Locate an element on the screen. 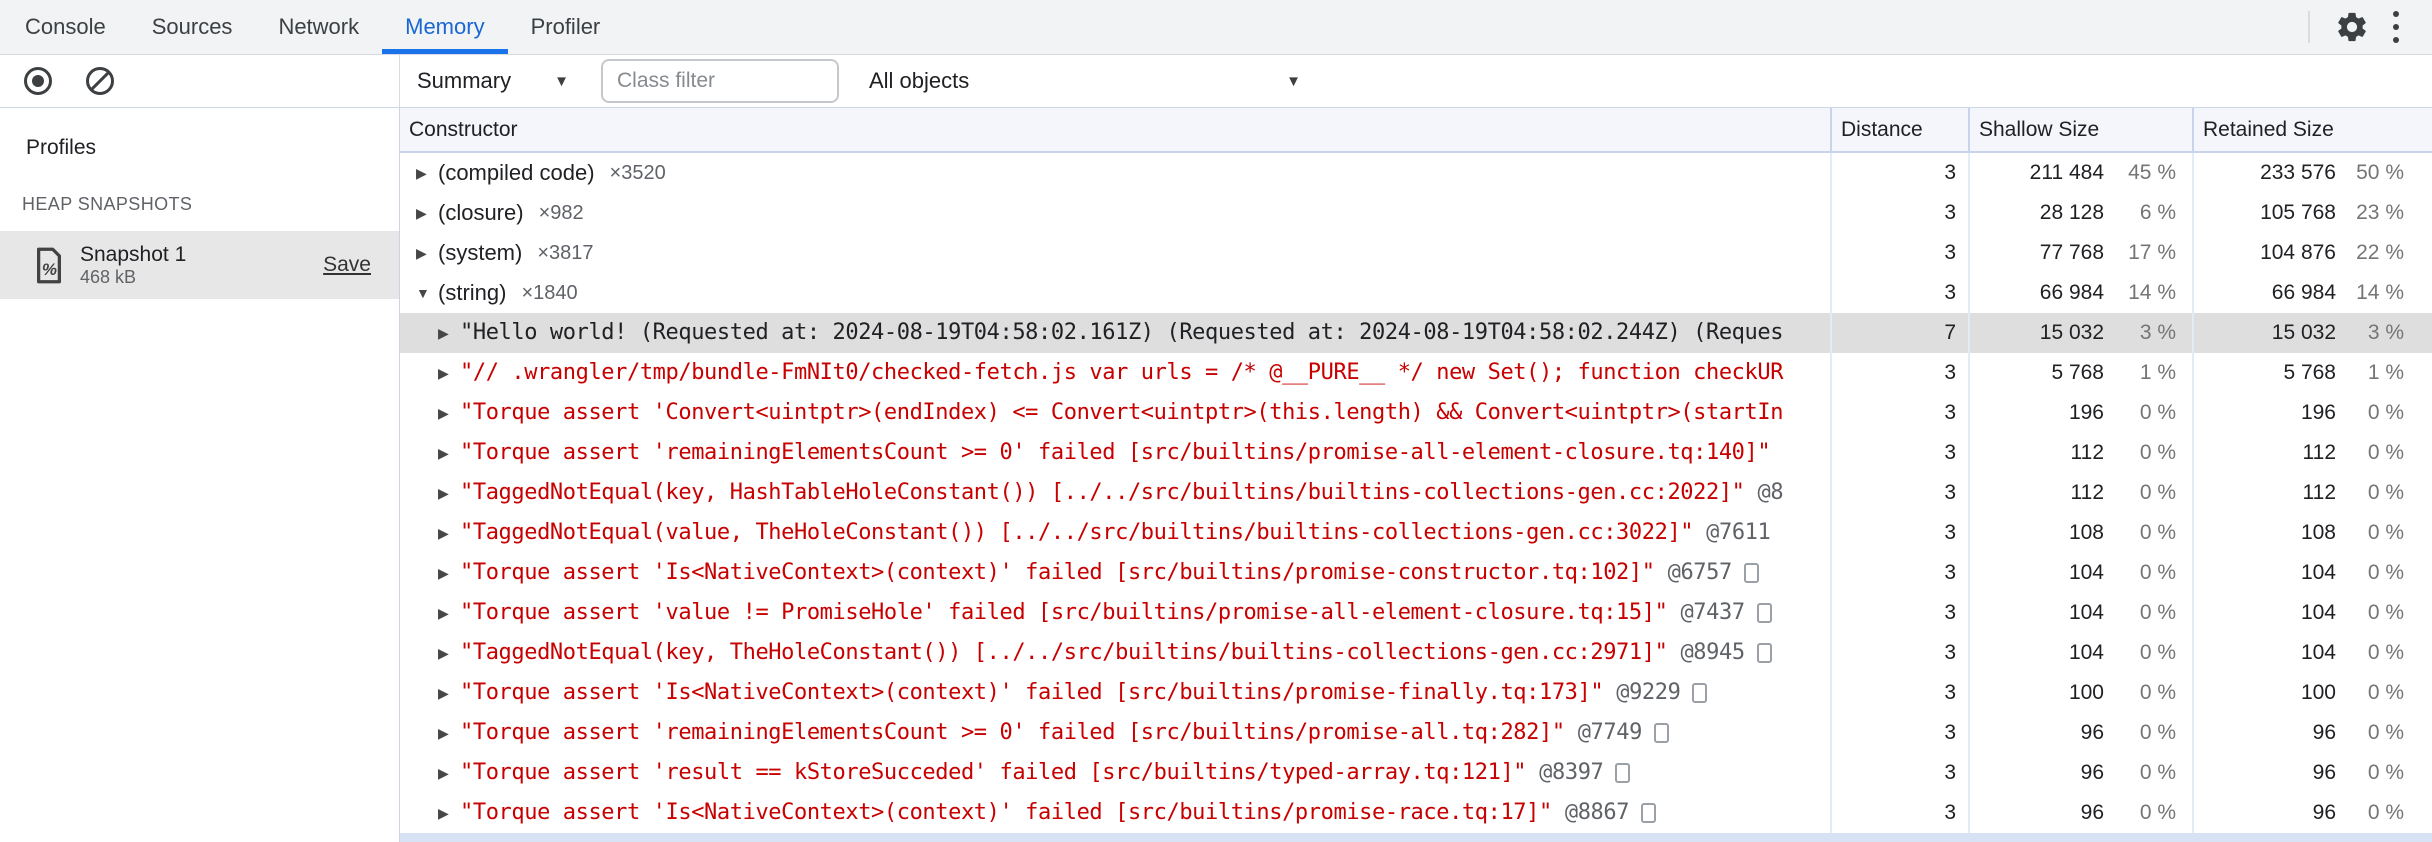 The height and width of the screenshot is (842, 2432). size-percent: 50 % is located at coordinates (2380, 172).